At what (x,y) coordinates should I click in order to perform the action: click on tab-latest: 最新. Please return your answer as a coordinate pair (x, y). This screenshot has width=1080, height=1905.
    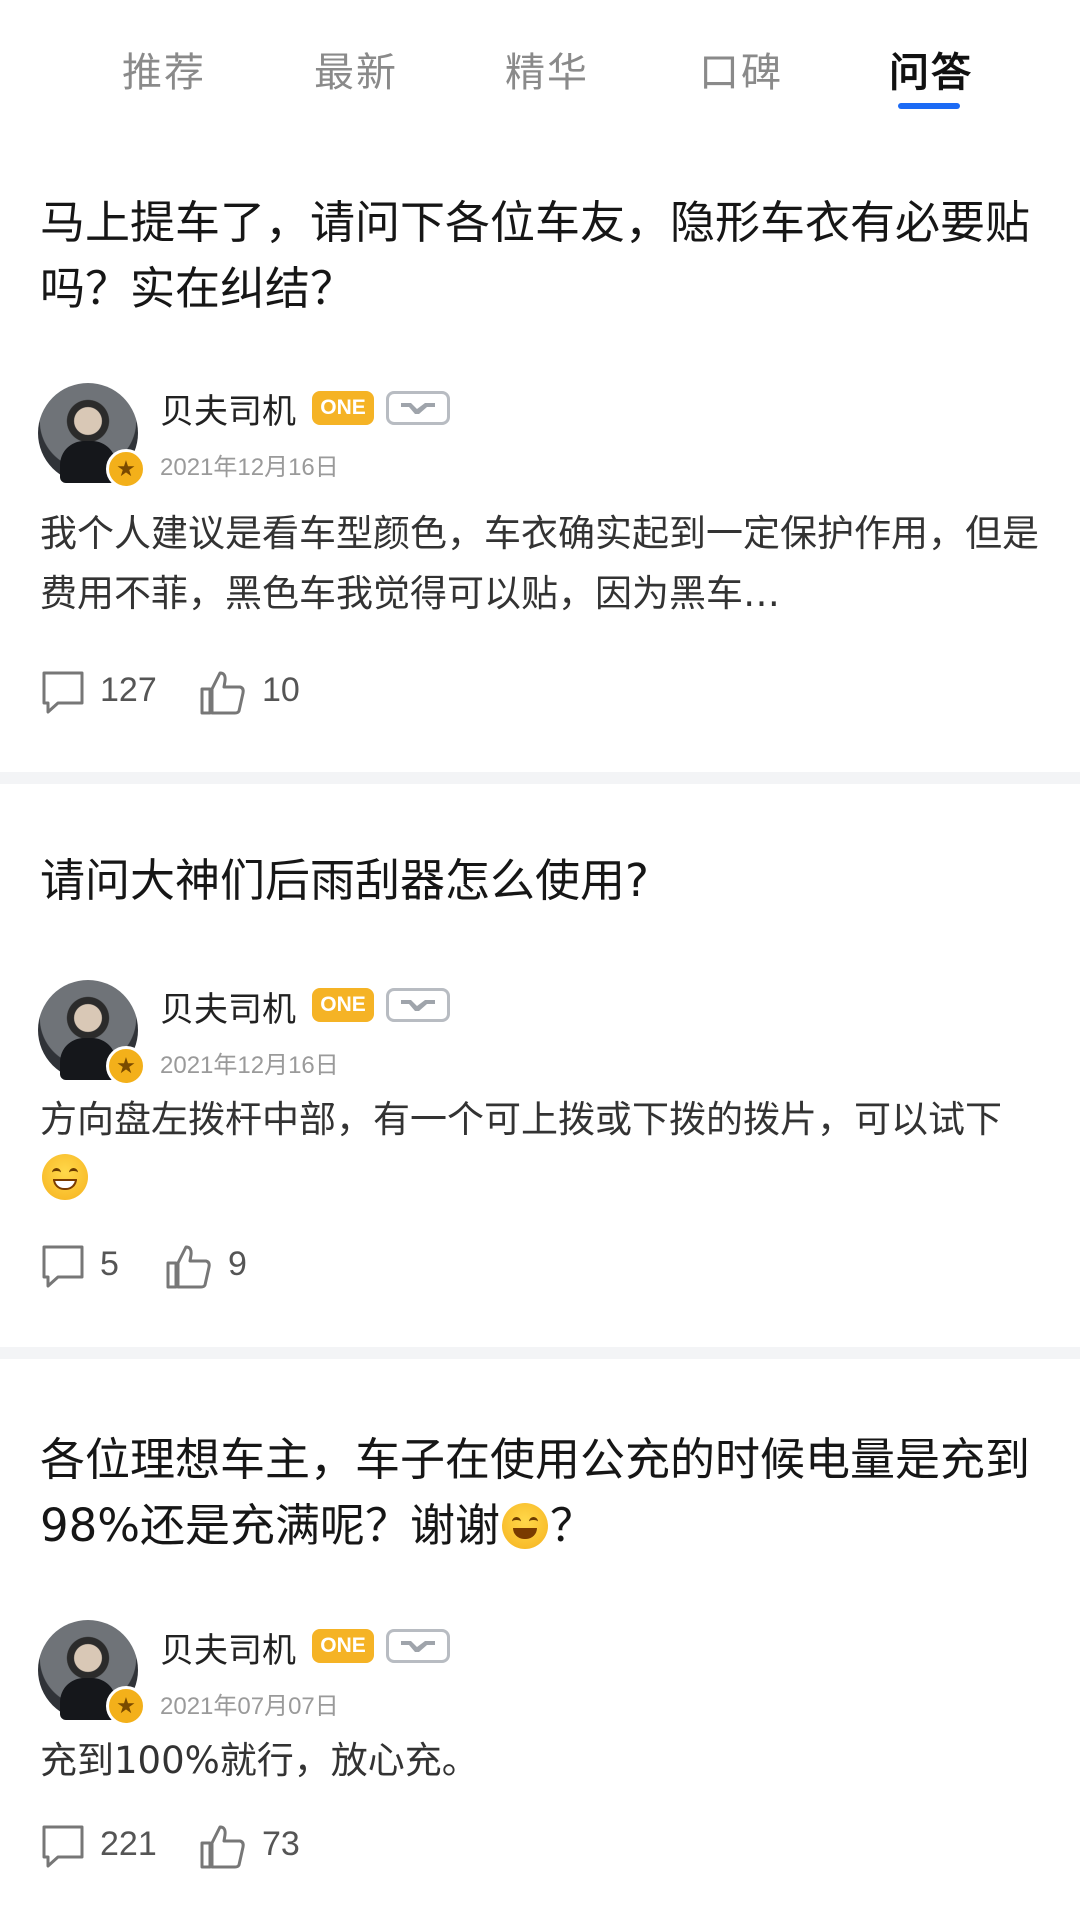
    Looking at the image, I should click on (356, 69).